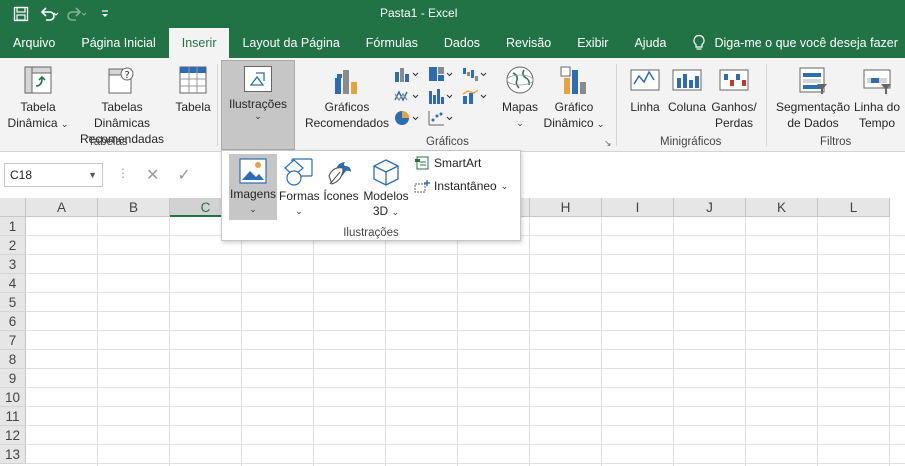 This screenshot has height=466, width=905. I want to click on column-header: L, so click(854, 207).